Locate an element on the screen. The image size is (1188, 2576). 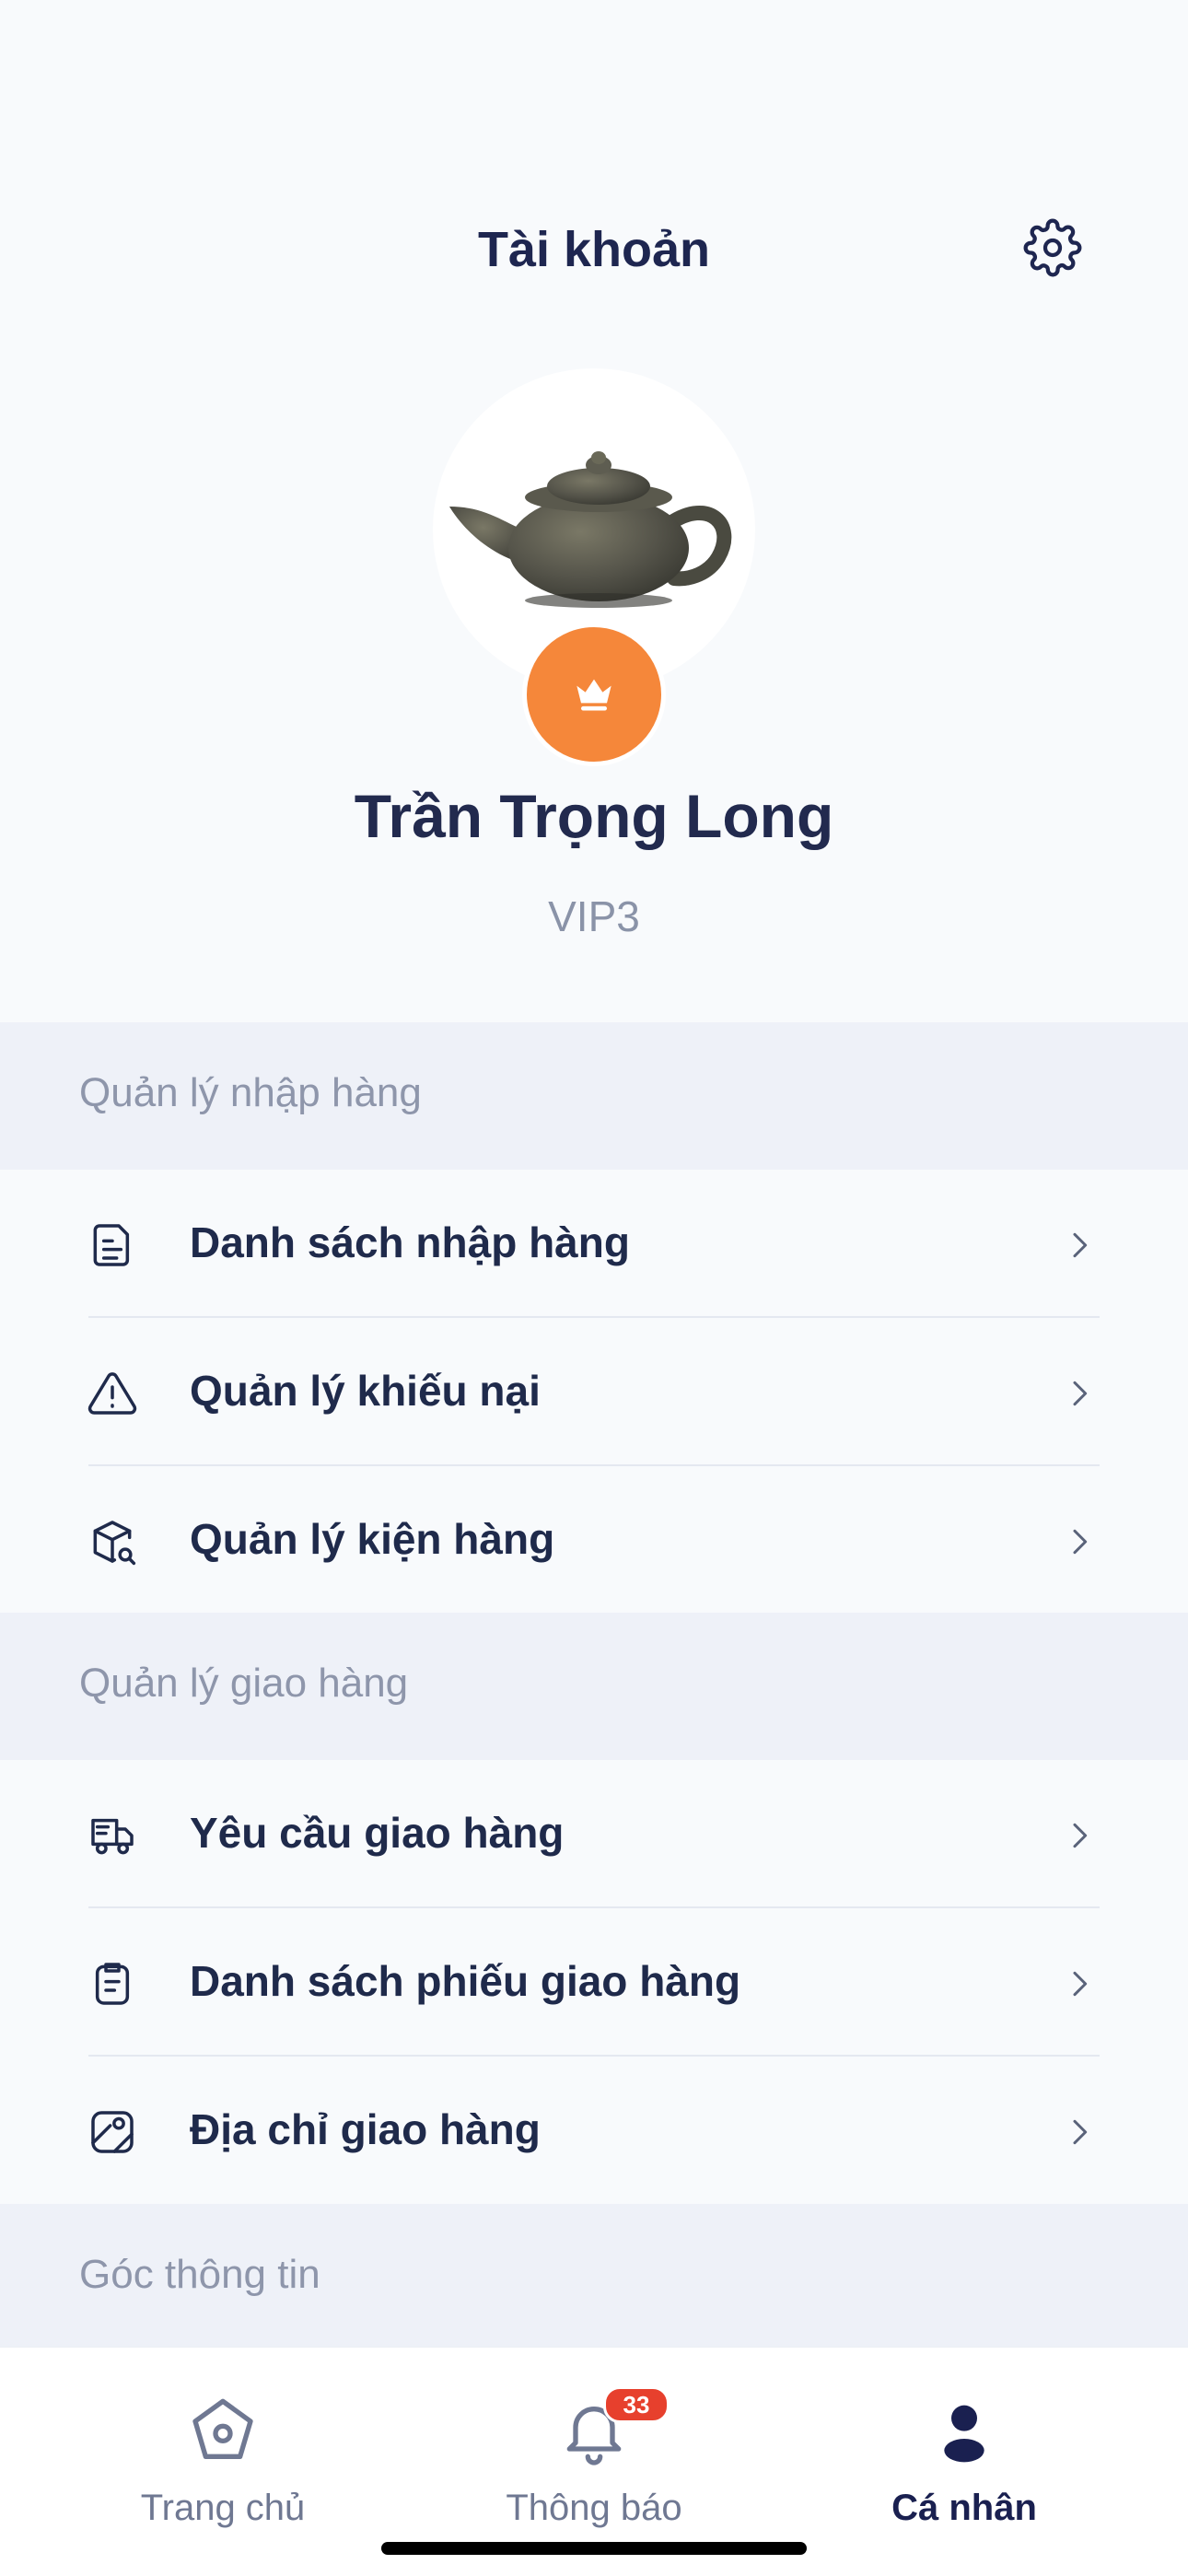
page-title: Tài khoản is located at coordinates (594, 249).